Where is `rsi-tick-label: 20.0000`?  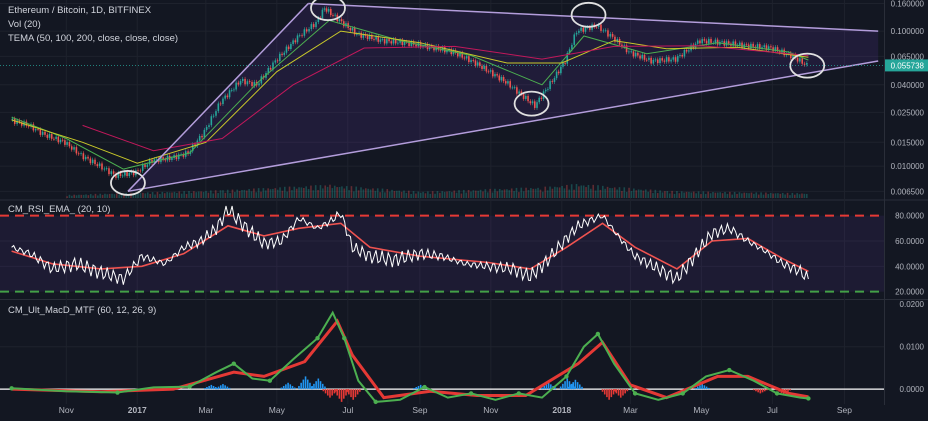 rsi-tick-label: 20.0000 is located at coordinates (909, 292).